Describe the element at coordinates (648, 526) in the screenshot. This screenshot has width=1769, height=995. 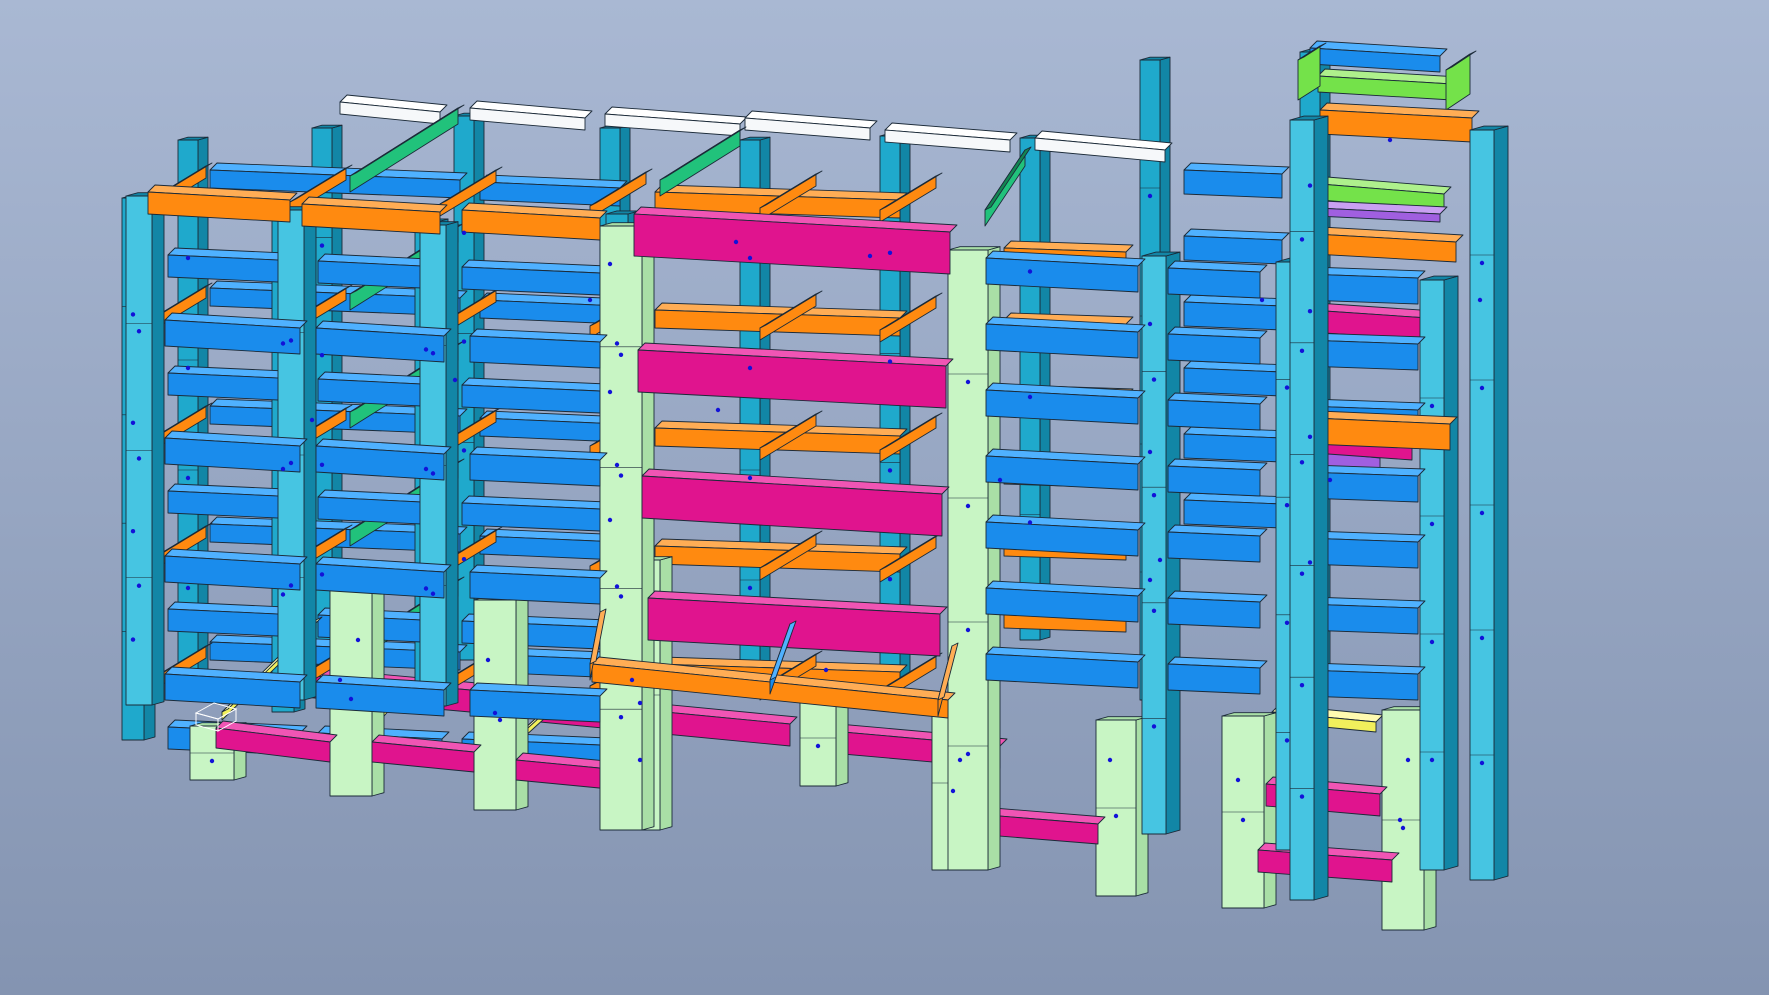
I see `mint-column-center-left-side` at that location.